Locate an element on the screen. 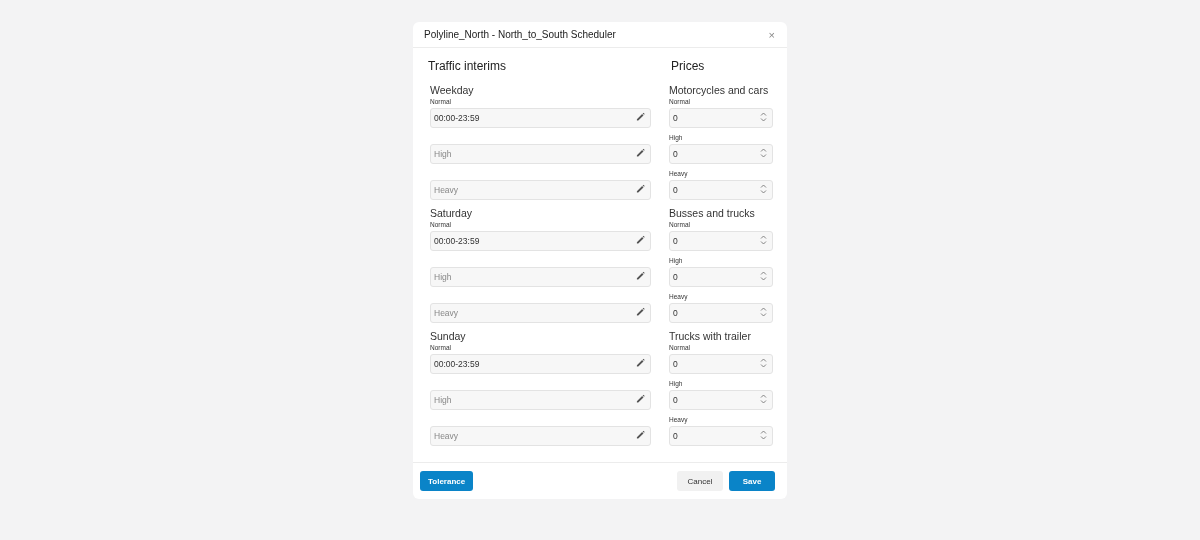 This screenshot has width=1200, height=540. group-title: Motorcycles and cars is located at coordinates (719, 90).